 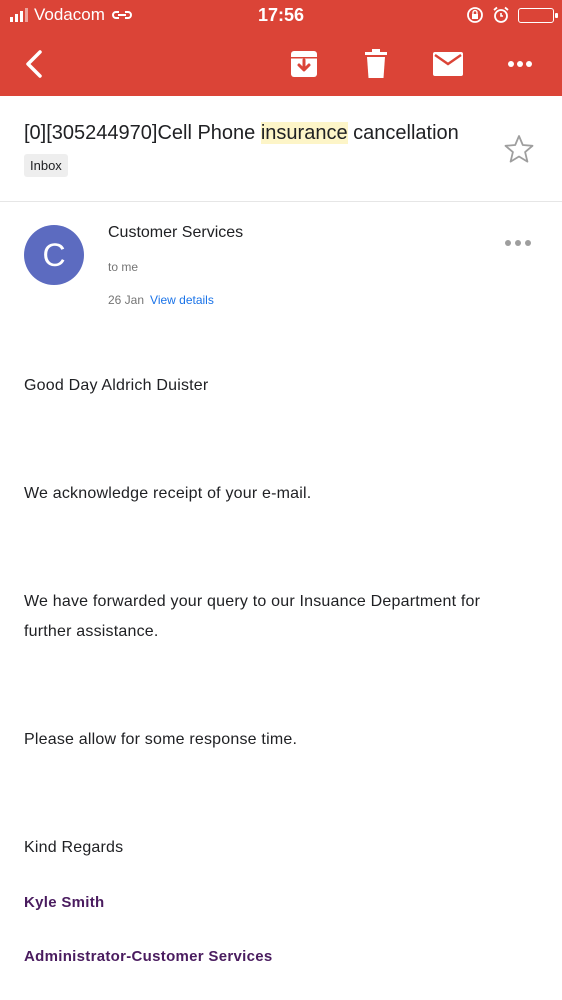 What do you see at coordinates (403, 133) in the screenshot?
I see `subject-suffix: cancellation` at bounding box center [403, 133].